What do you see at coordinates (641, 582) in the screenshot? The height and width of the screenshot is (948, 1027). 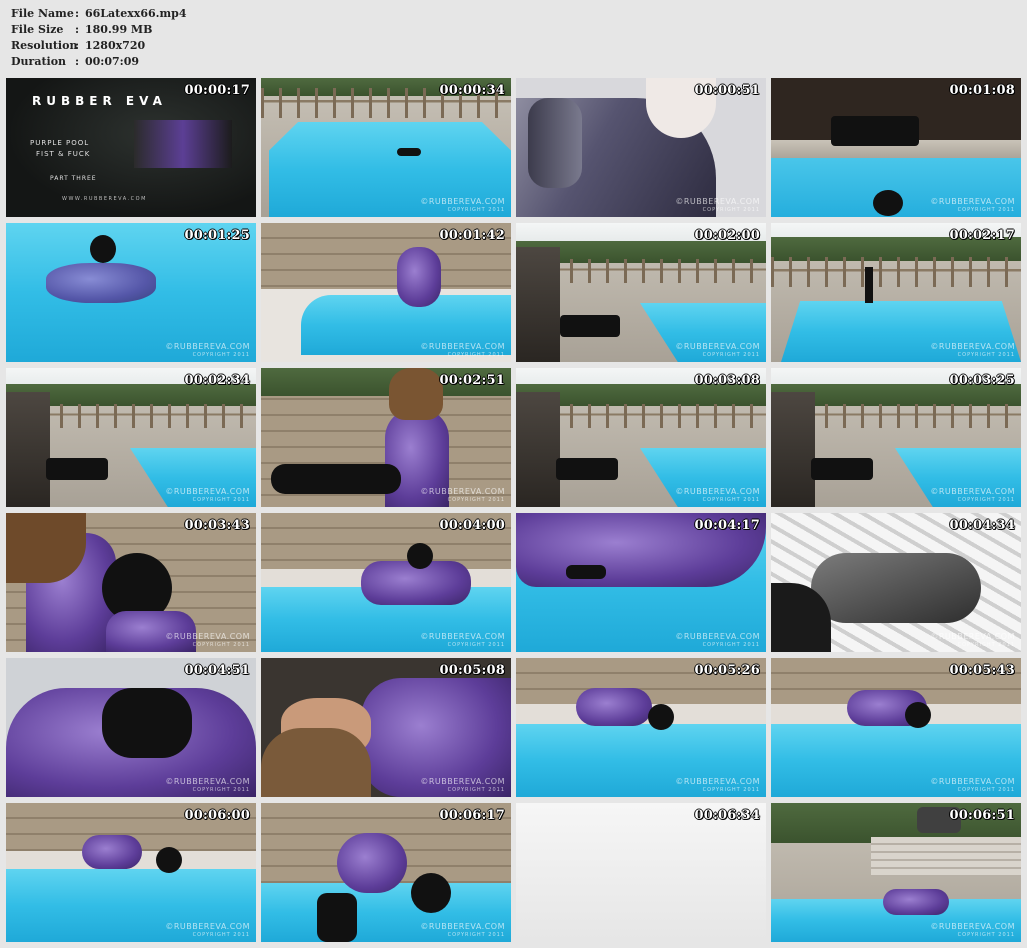 I see `thumbnail-15: 00:04:17 ©RUBBEREVA.COM COPYRIGHT 2011` at bounding box center [641, 582].